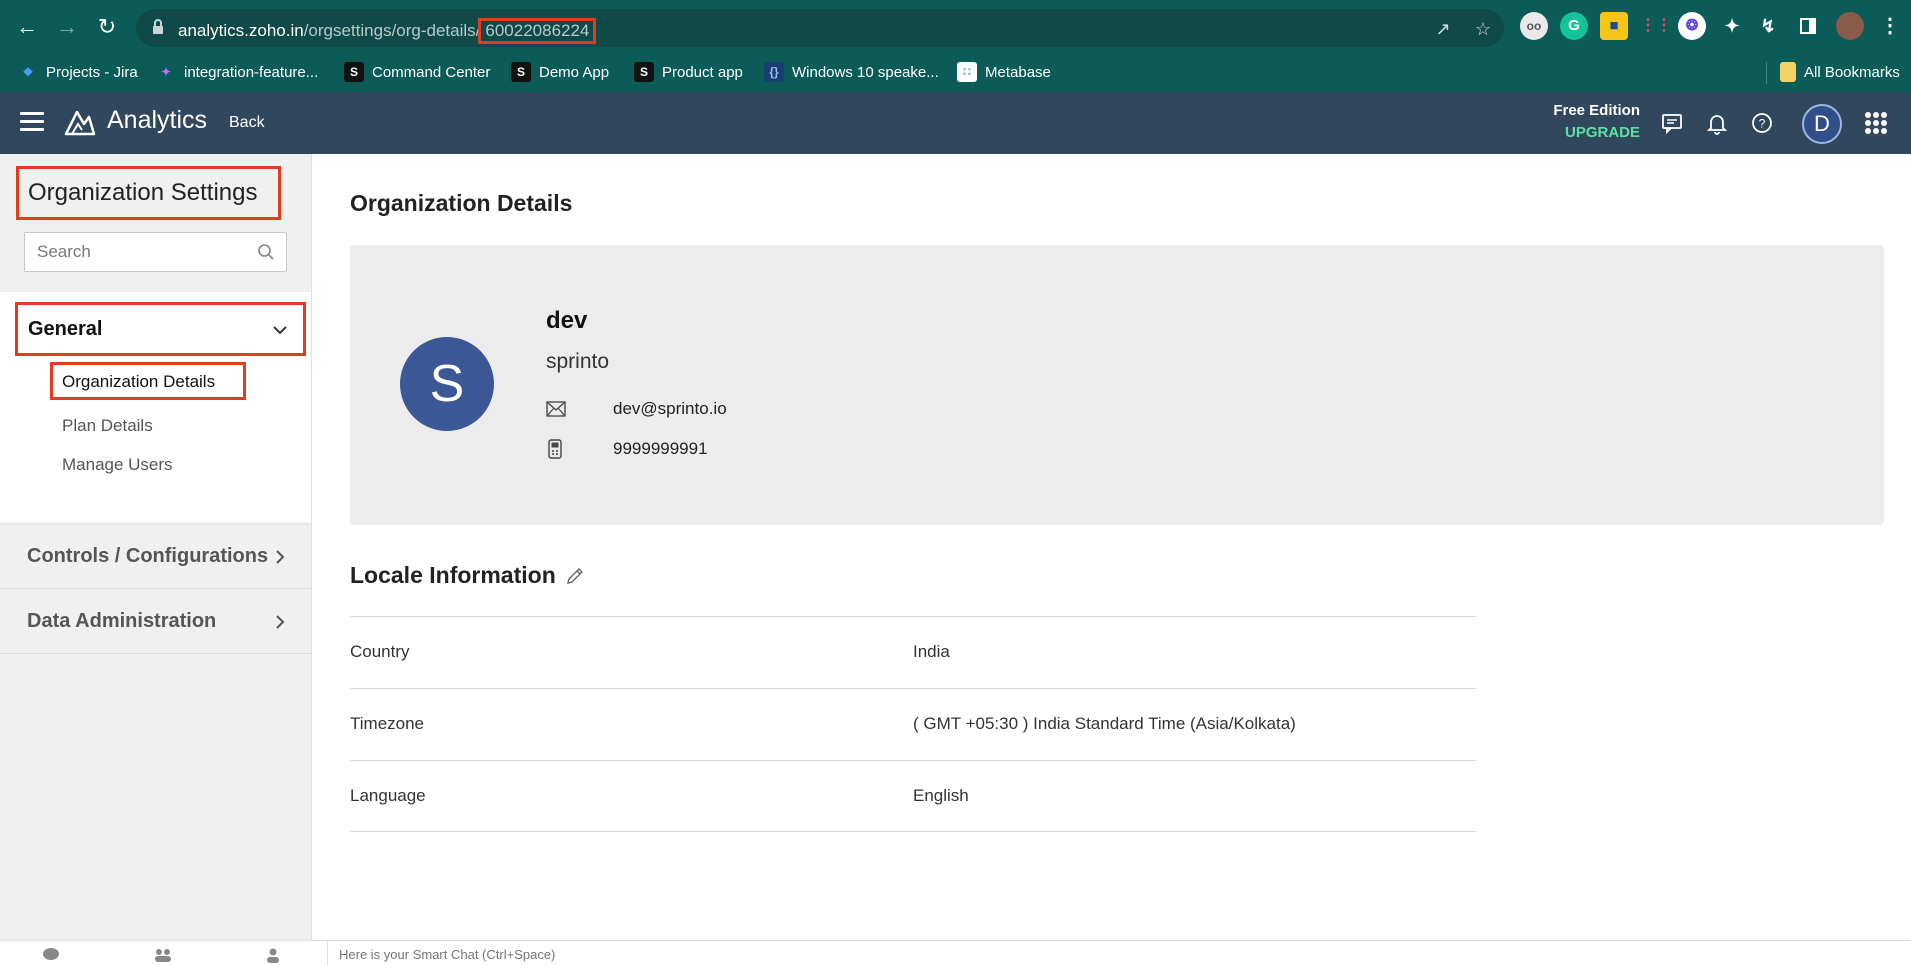  I want to click on sidebar-item-manage-users: Manage Users, so click(117, 465).